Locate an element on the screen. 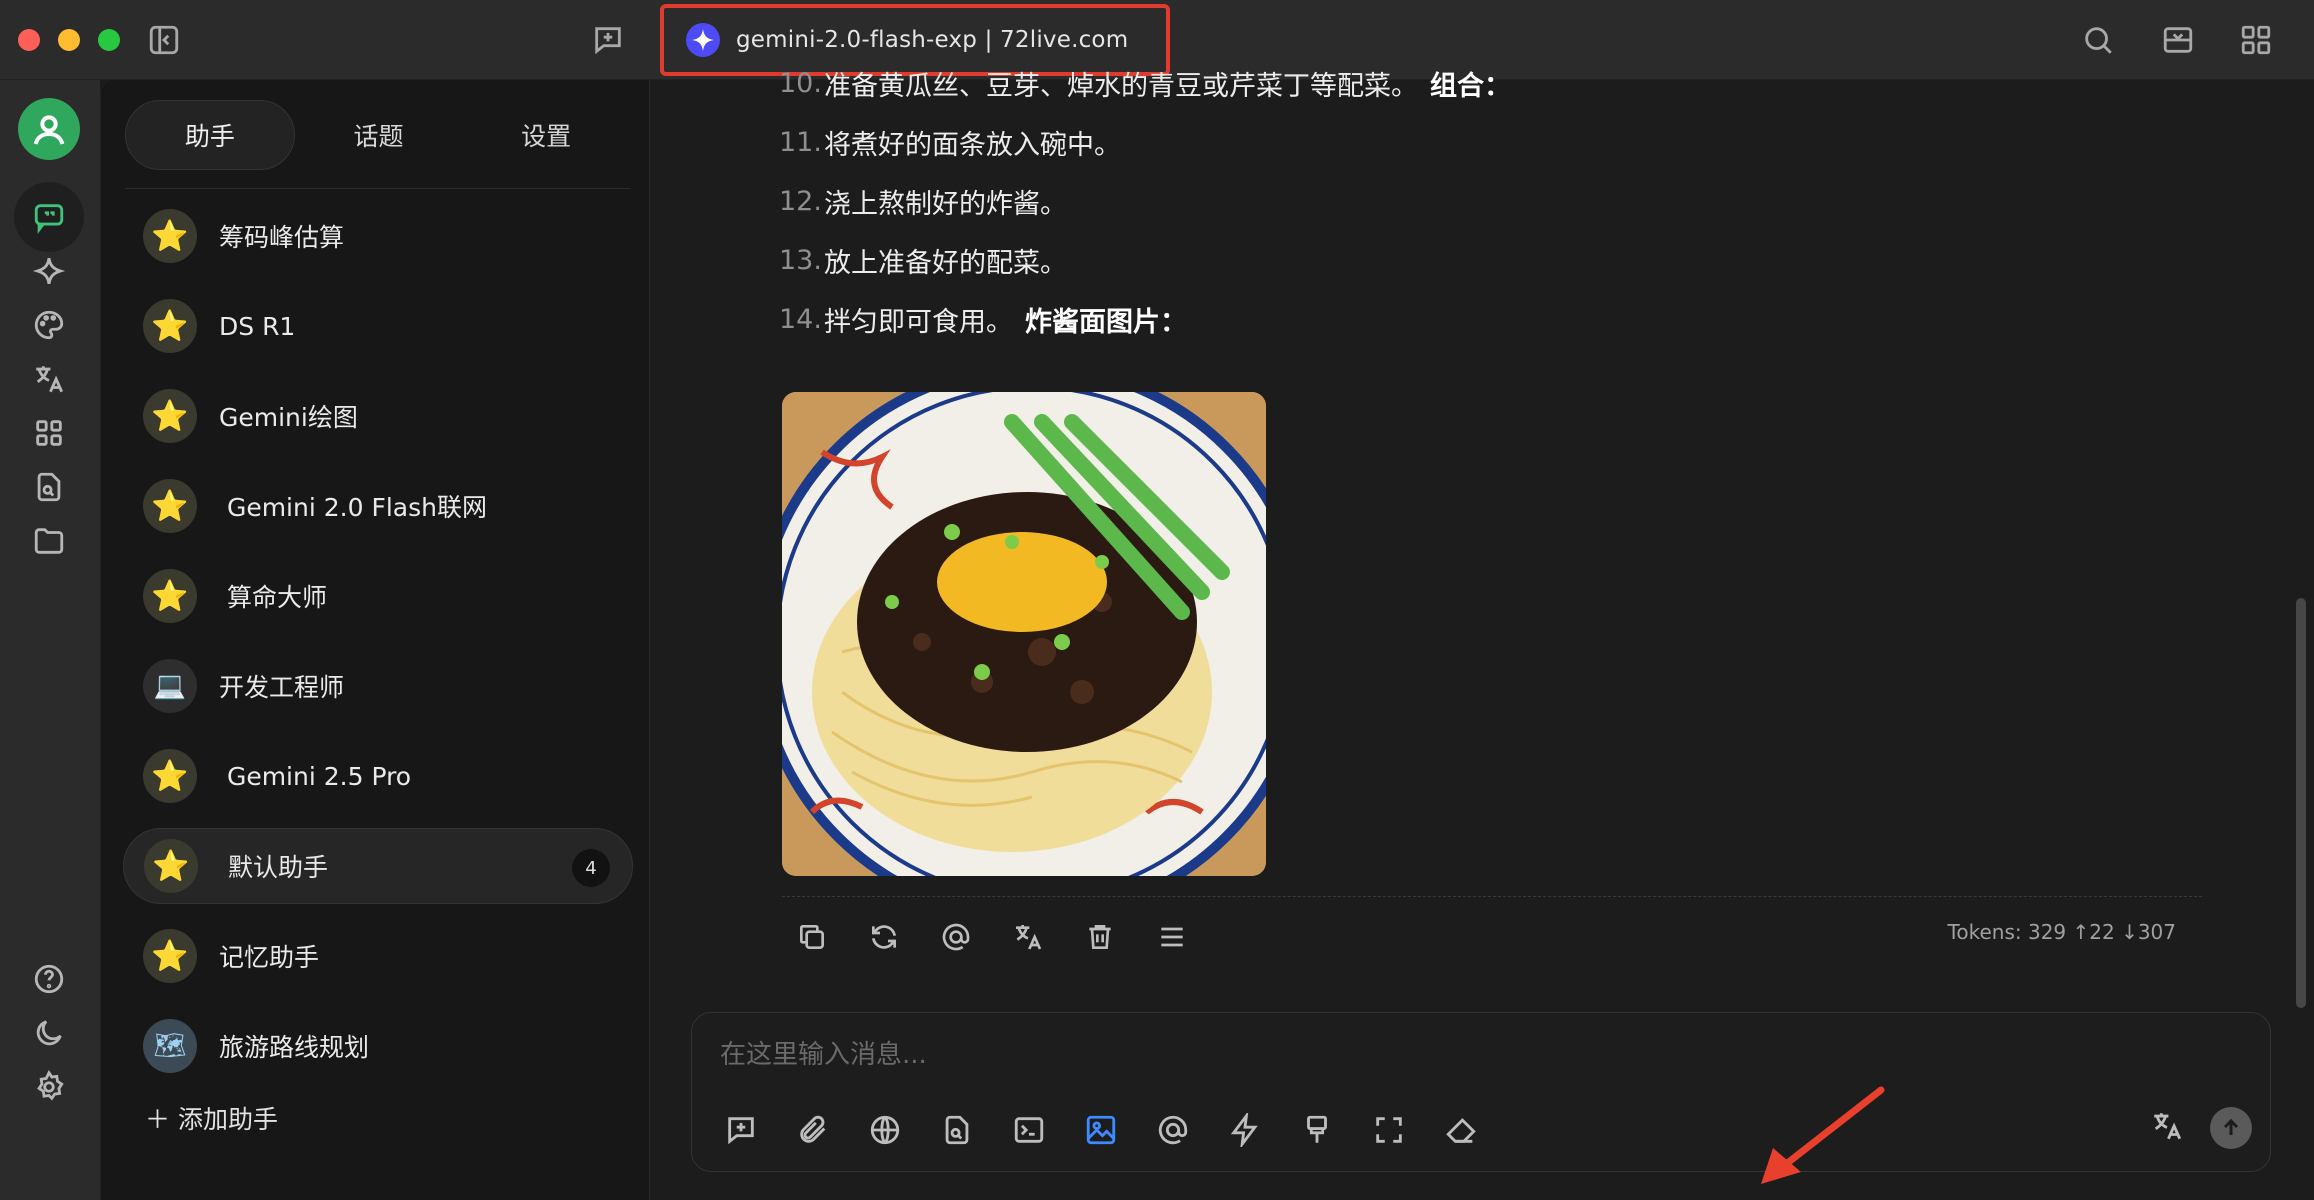 This screenshot has height=1200, width=2314. step-text: 浇上熬制好的炸酱。 is located at coordinates (945, 204).